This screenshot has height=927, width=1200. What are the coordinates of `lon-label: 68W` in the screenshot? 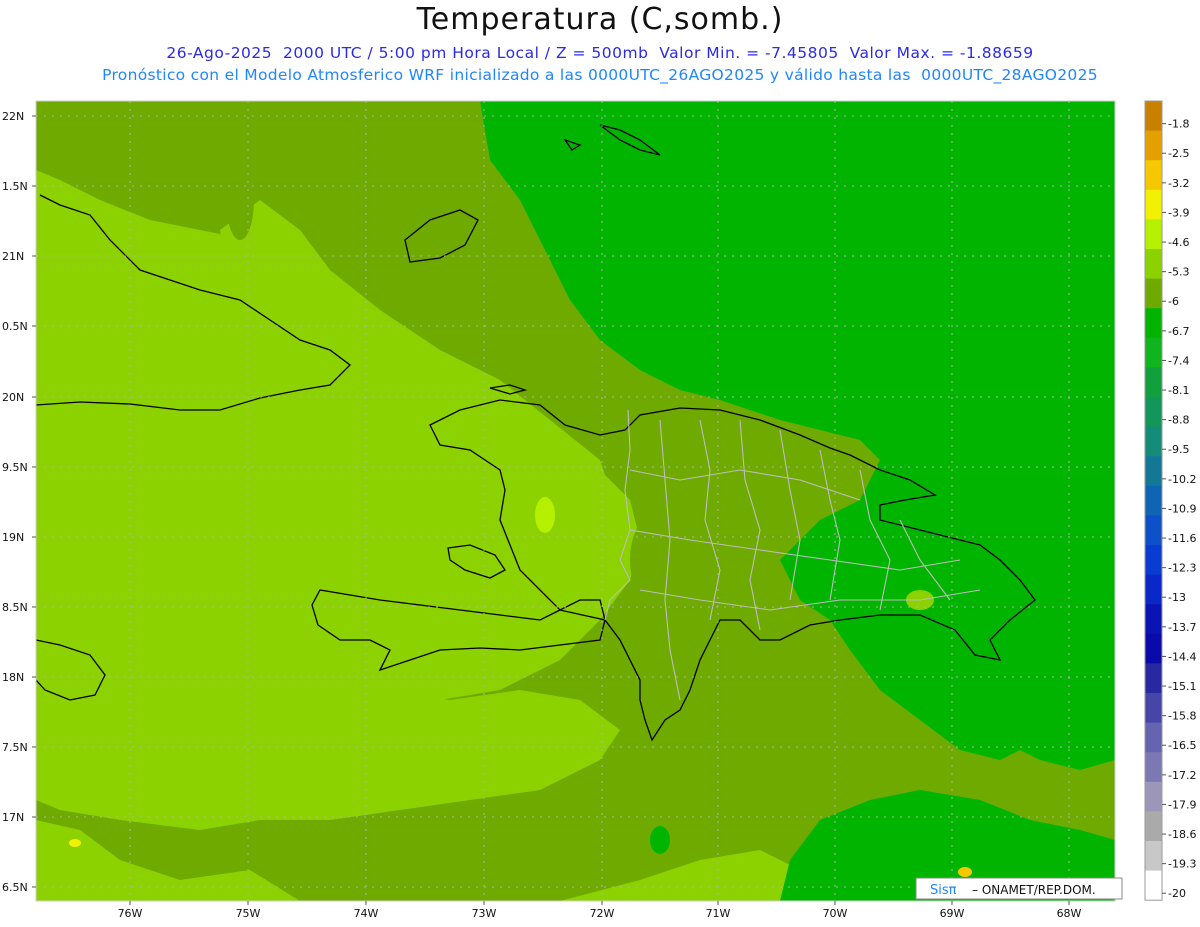 It's located at (1069, 913).